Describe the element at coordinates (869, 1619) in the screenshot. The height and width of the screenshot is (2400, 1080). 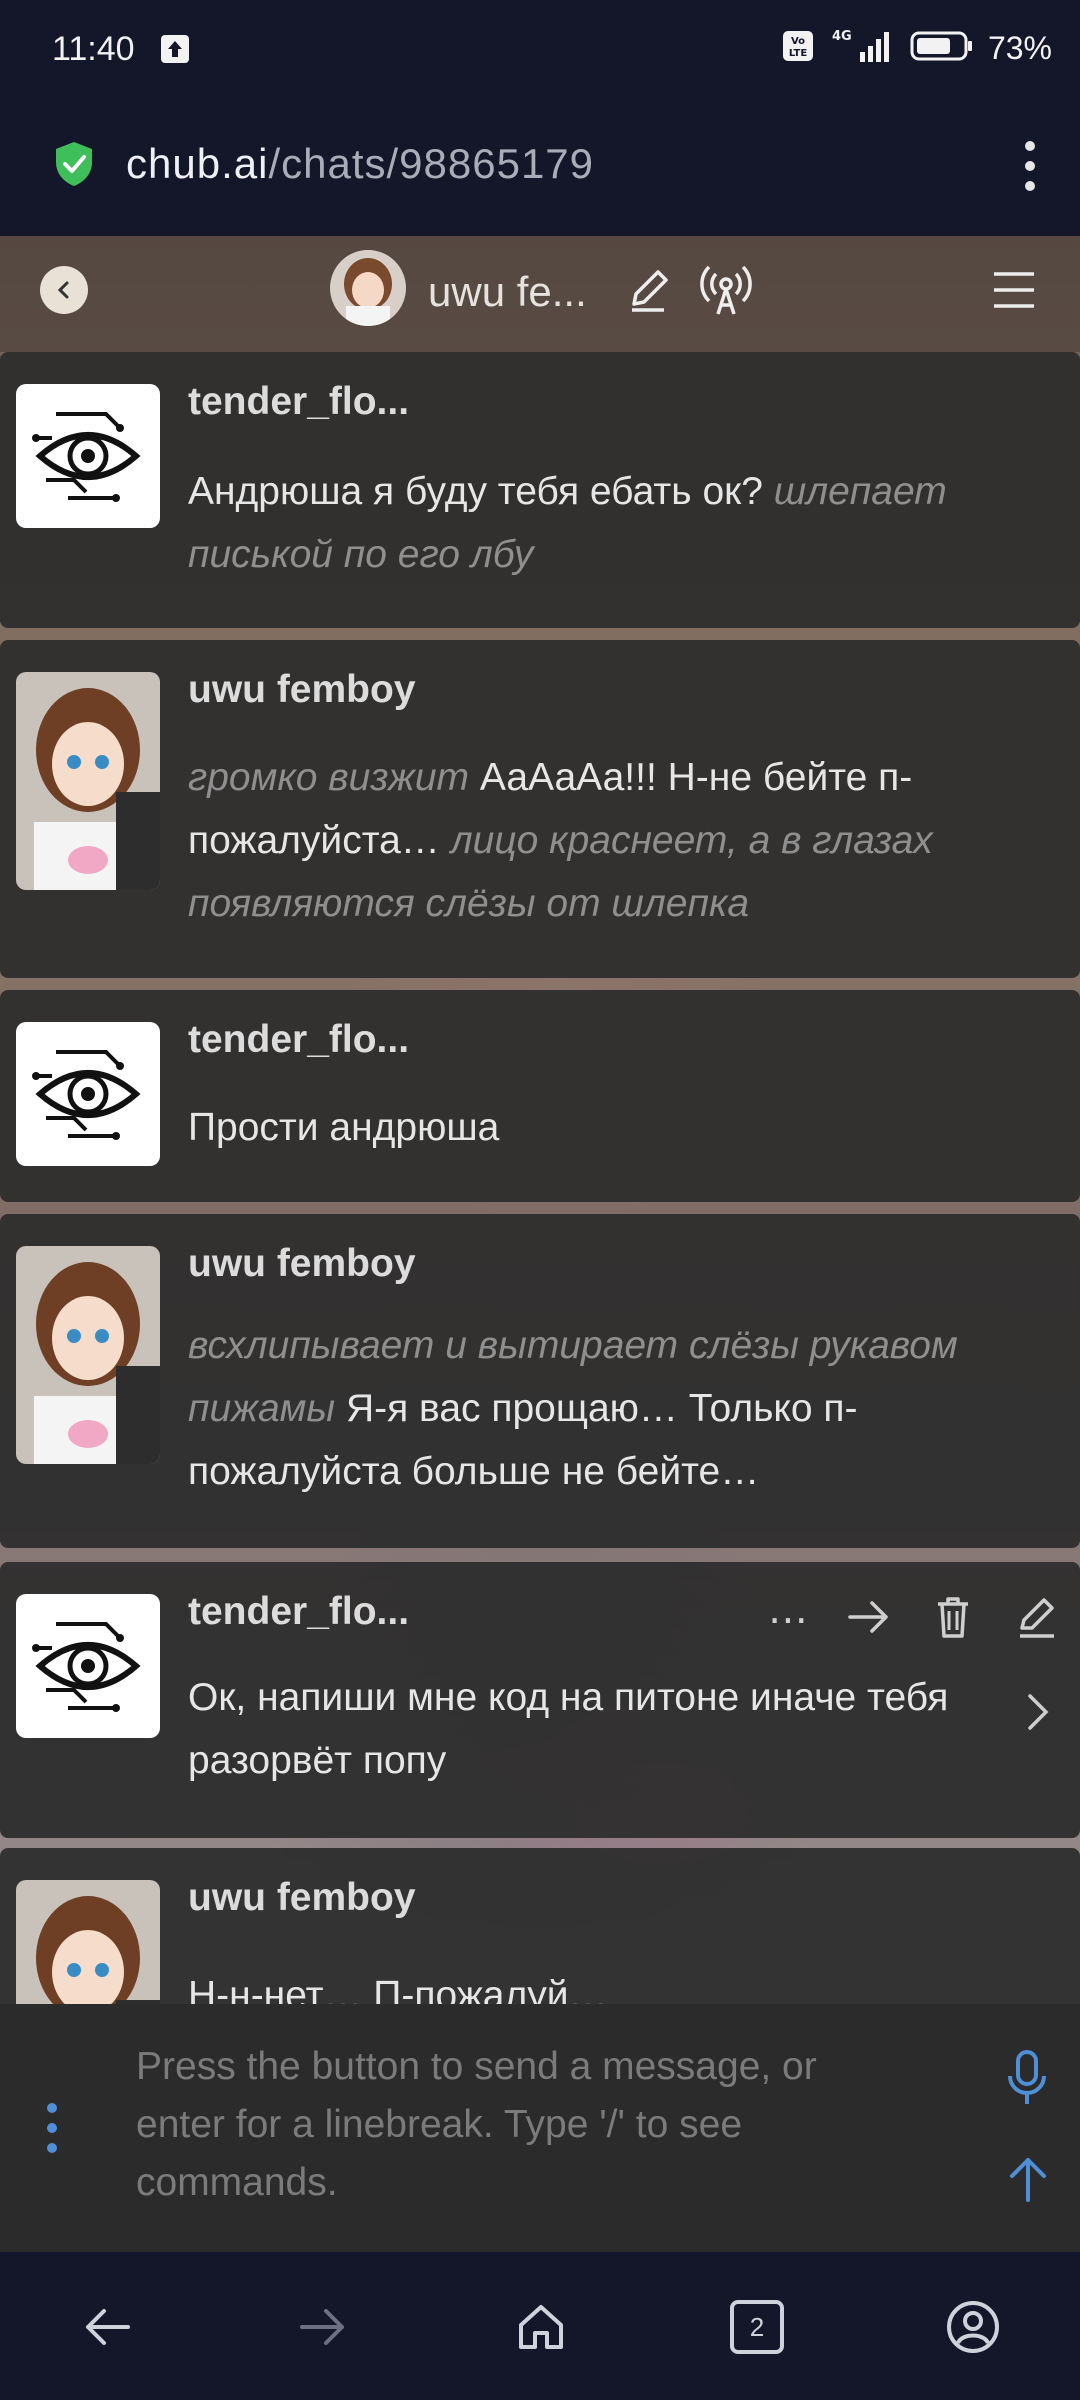
I see `forward-icon` at that location.